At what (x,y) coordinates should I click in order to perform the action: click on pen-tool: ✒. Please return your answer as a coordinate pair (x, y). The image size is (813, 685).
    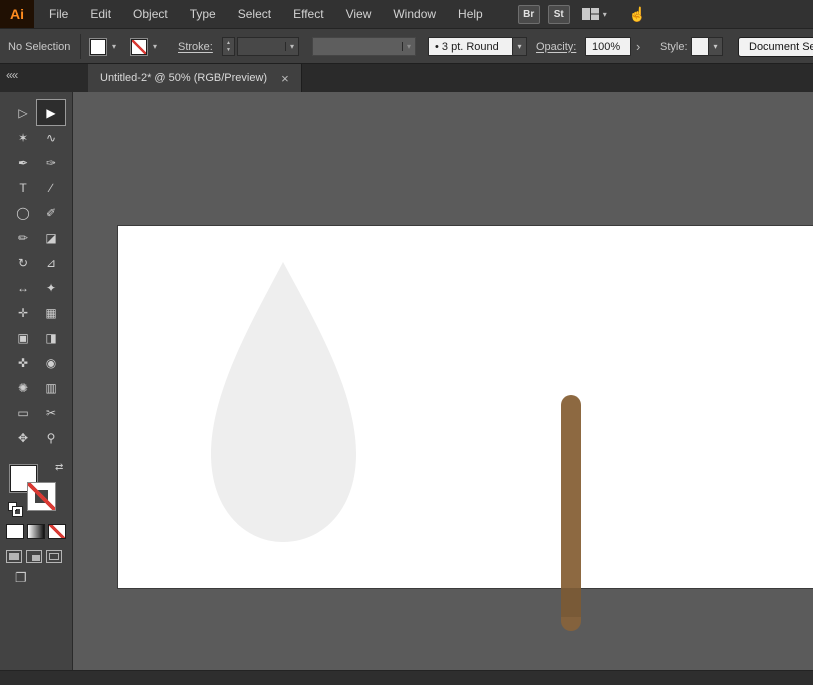
    Looking at the image, I should click on (23, 162).